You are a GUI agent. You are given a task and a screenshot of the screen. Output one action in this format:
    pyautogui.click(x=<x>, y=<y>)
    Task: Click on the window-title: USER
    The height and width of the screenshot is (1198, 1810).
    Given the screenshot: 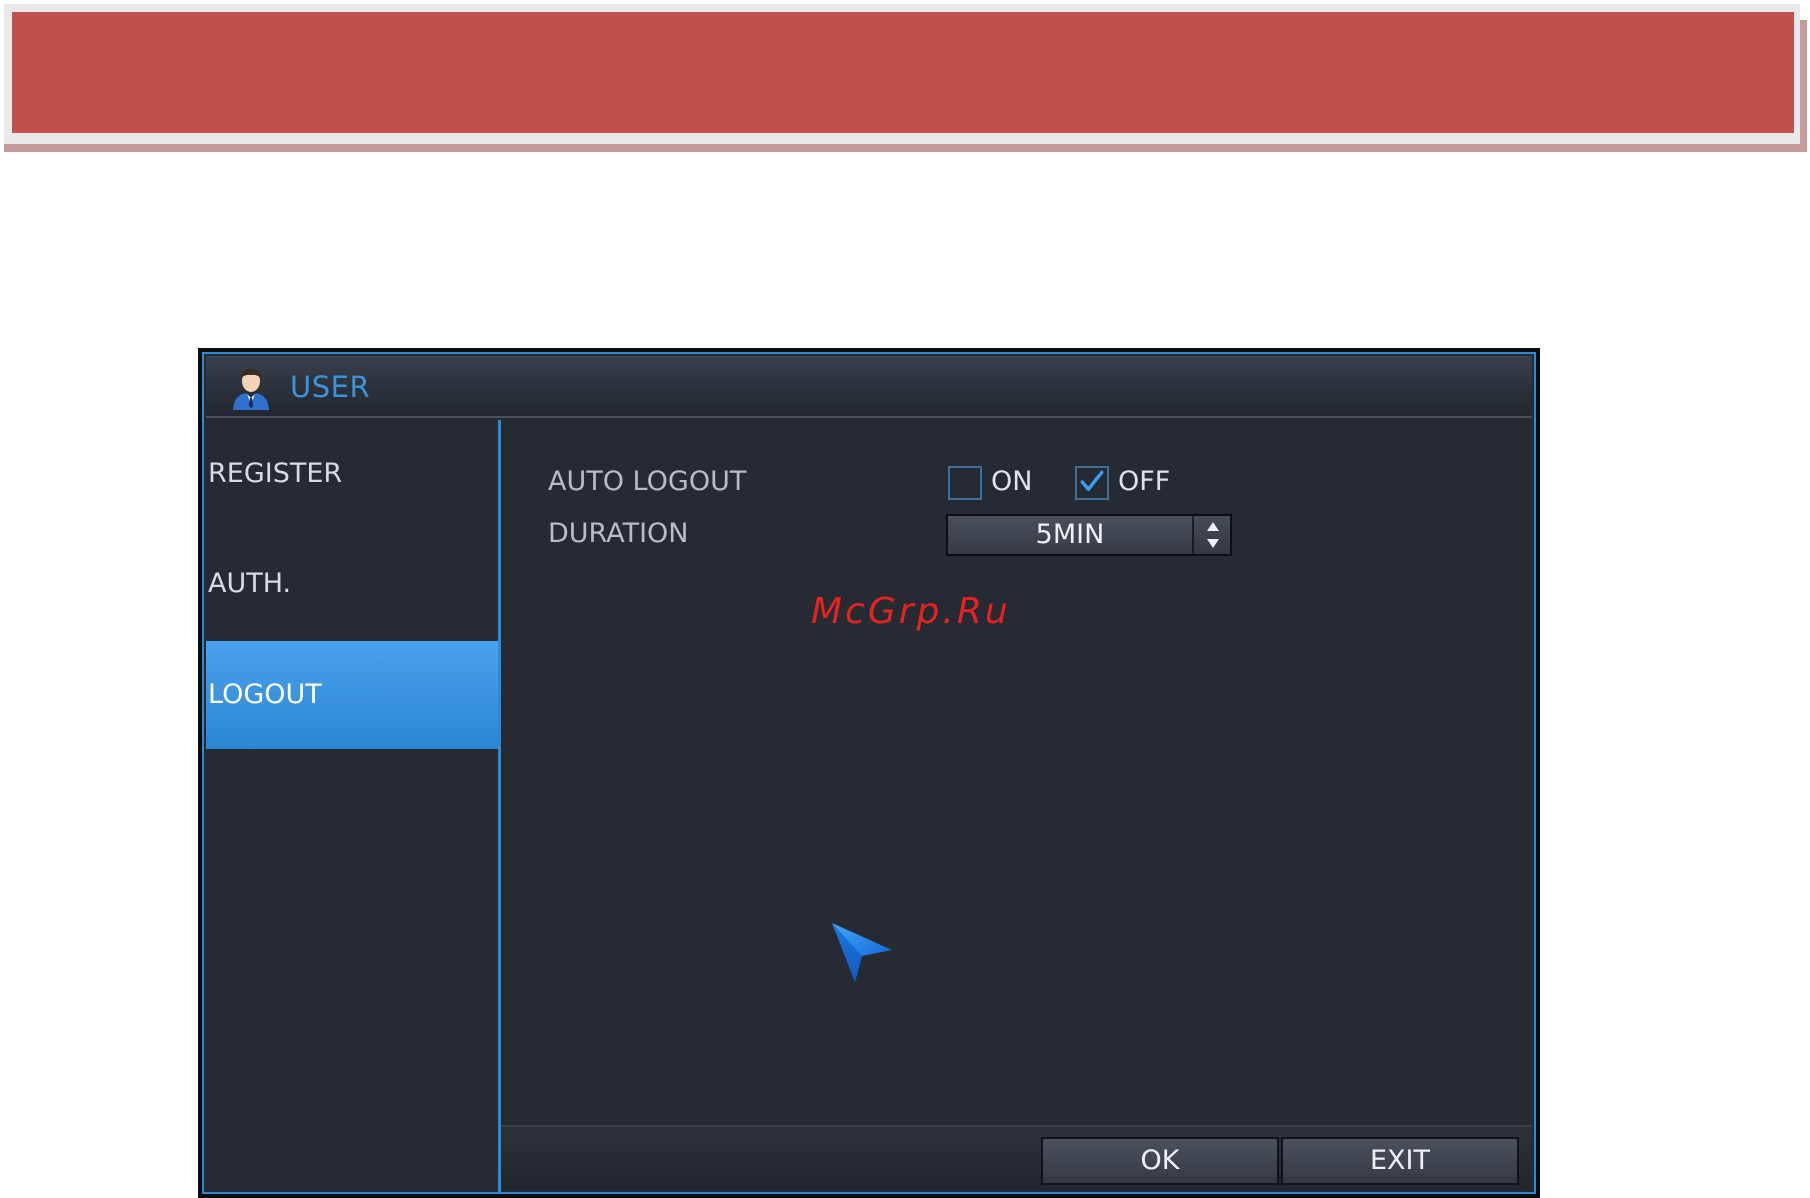 What is the action you would take?
    pyautogui.click(x=330, y=387)
    